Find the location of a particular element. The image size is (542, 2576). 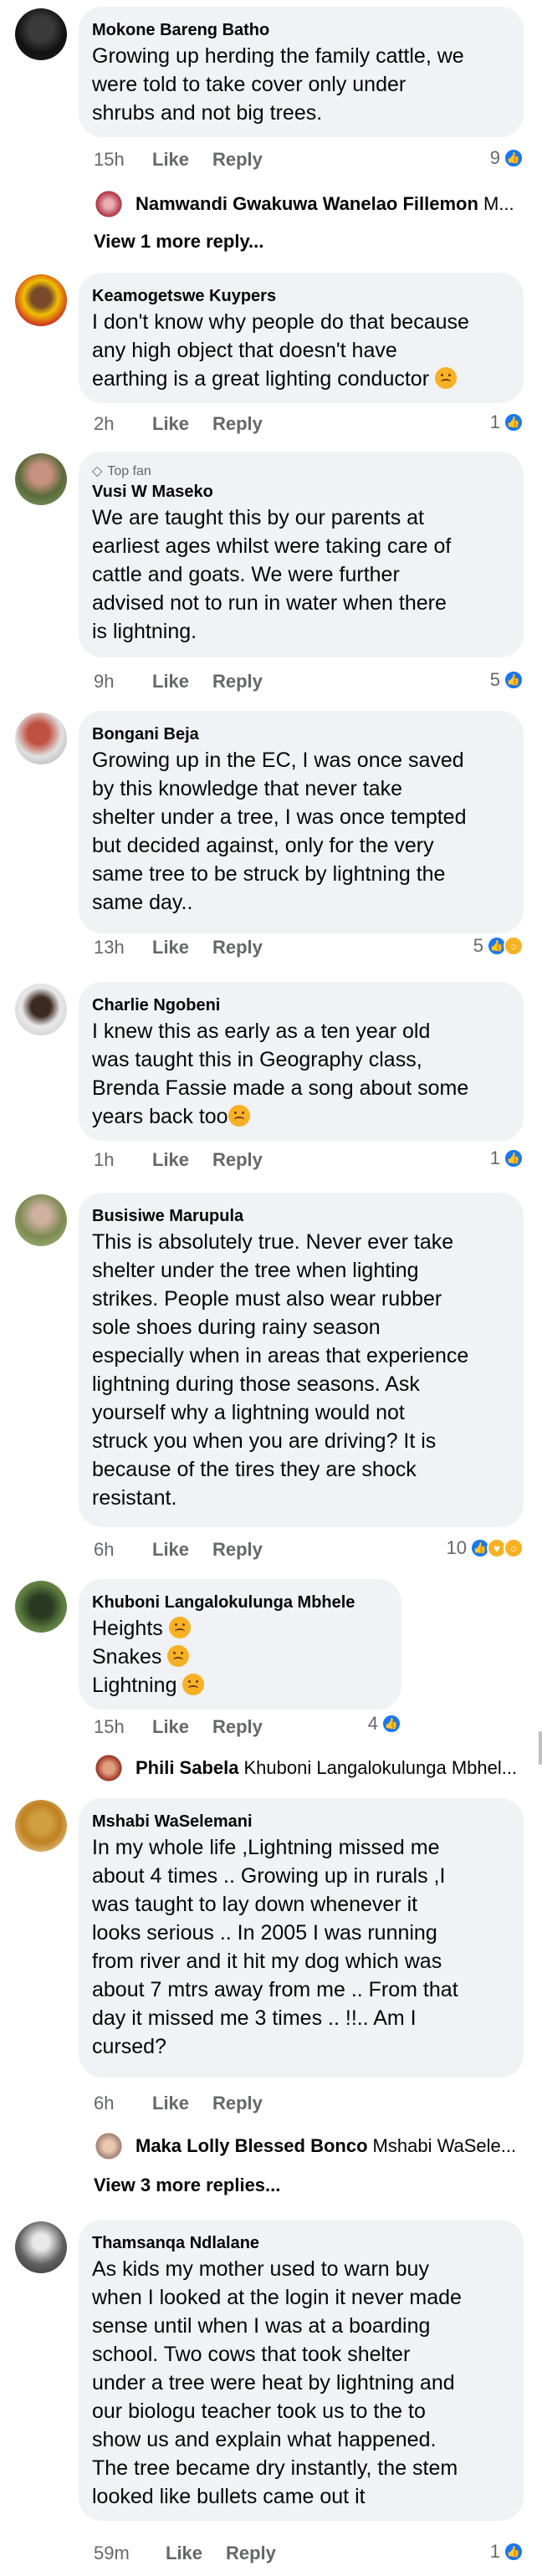

comment-text-line: by this knowledge that never take is located at coordinates (248, 788).